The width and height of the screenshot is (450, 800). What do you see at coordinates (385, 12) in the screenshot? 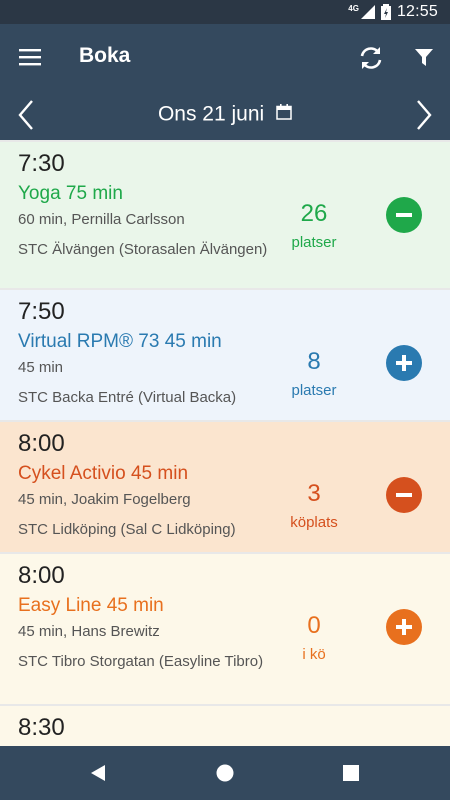
I see `battery-charging-icon` at bounding box center [385, 12].